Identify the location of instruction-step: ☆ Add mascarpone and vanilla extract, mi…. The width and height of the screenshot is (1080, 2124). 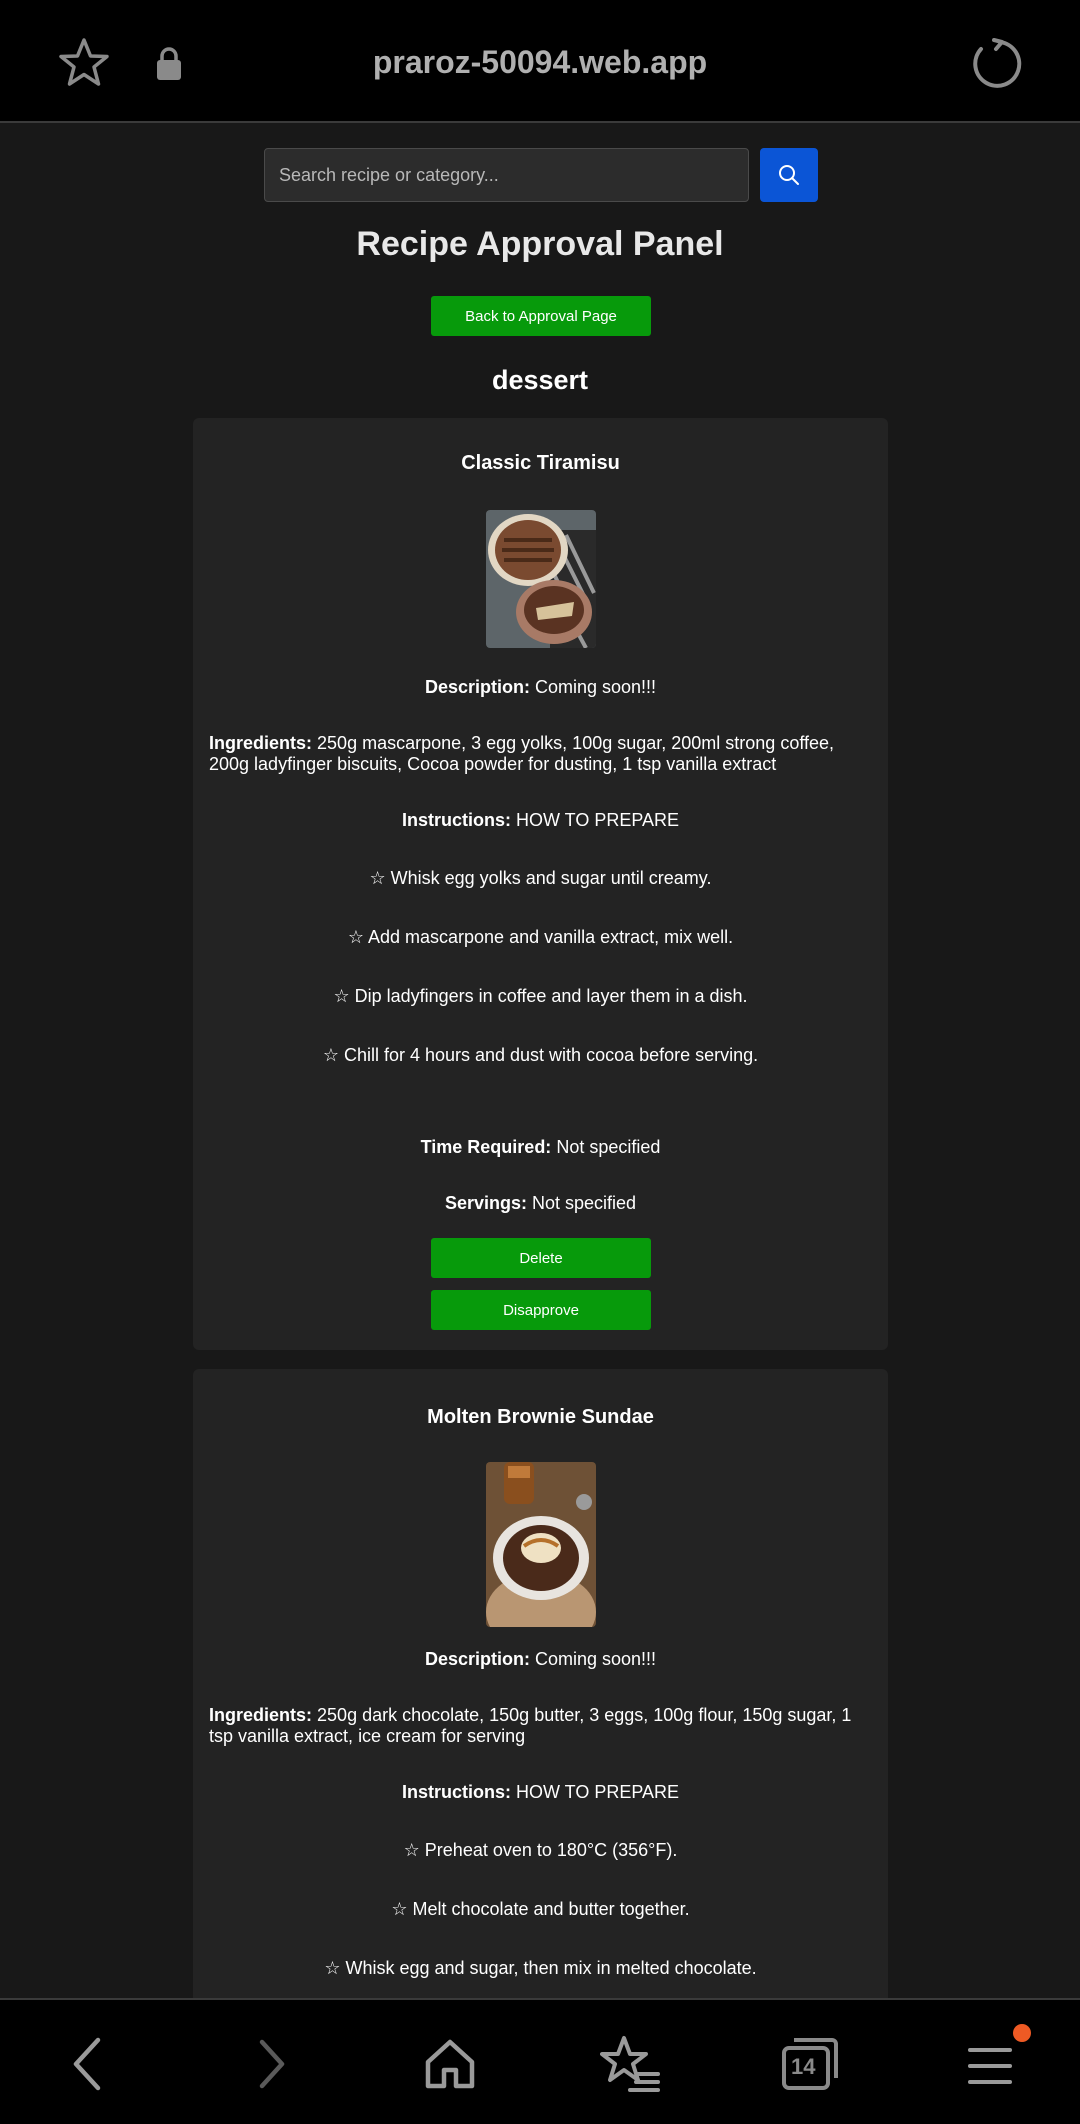
(540, 937).